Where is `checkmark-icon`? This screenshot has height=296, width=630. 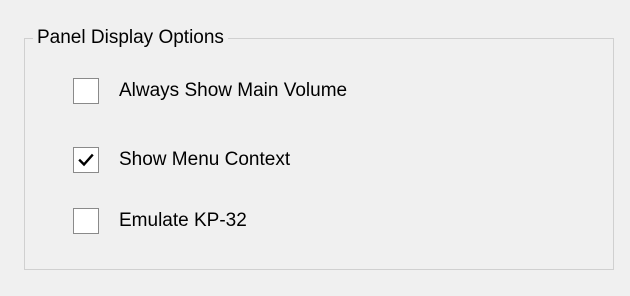
checkmark-icon is located at coordinates (86, 160).